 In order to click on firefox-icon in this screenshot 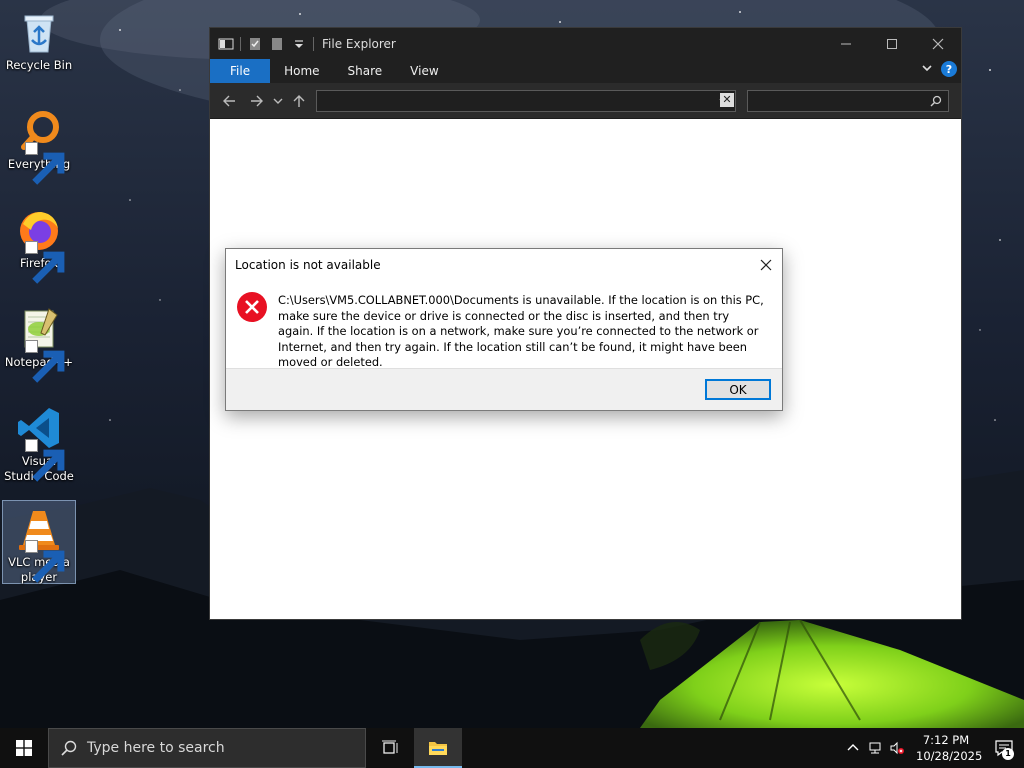, I will do `click(40, 245)`.